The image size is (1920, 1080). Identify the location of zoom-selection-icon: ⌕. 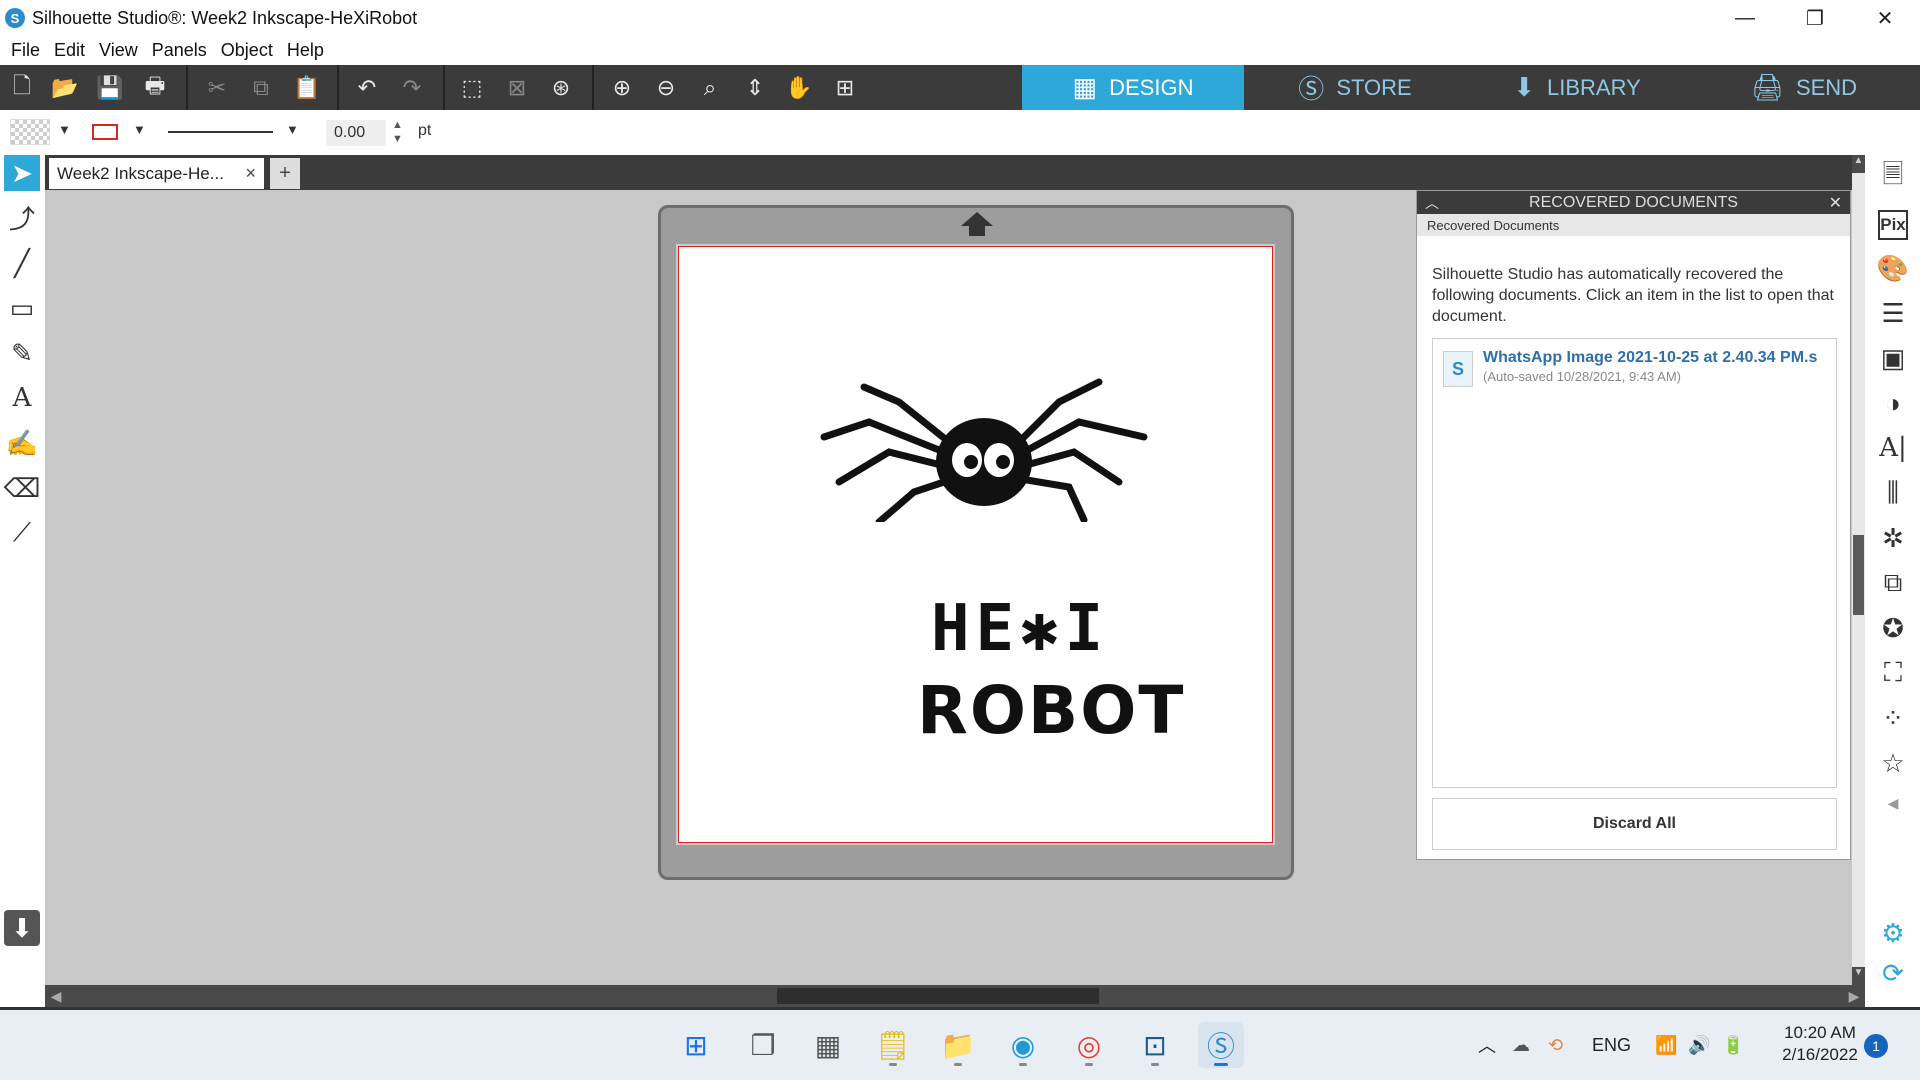
(710, 88).